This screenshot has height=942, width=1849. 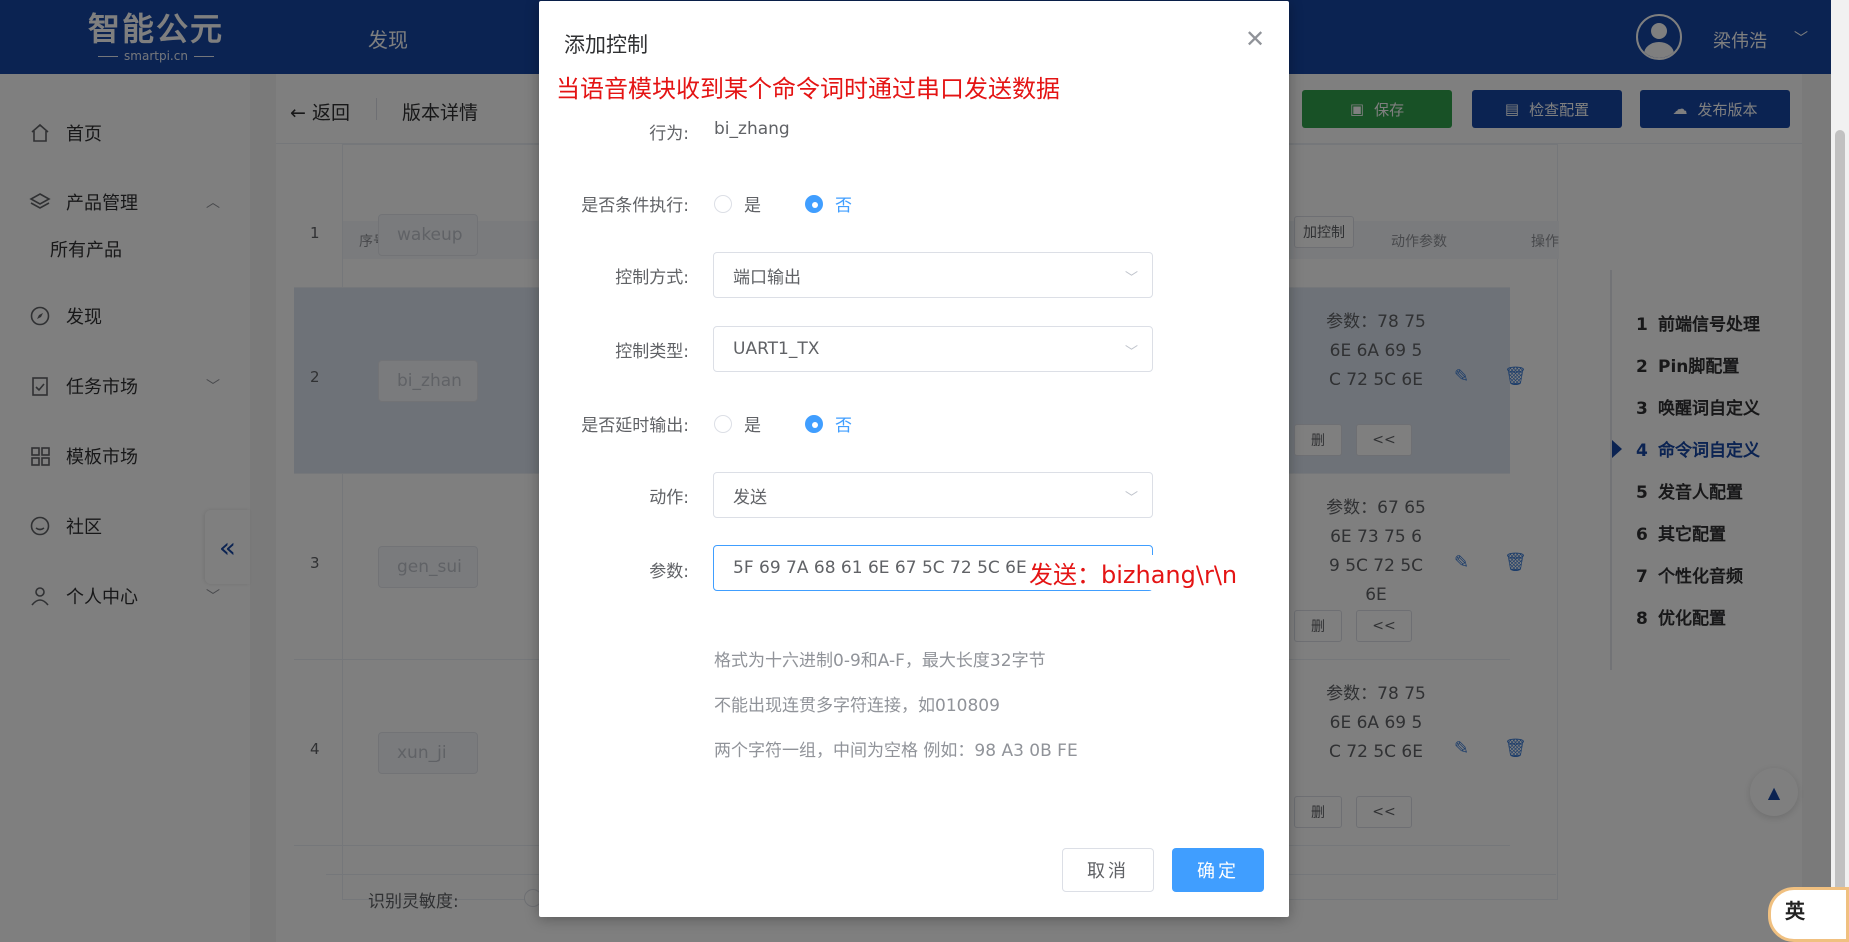 What do you see at coordinates (1840, 536) in the screenshot?
I see `scrollbar-thumb` at bounding box center [1840, 536].